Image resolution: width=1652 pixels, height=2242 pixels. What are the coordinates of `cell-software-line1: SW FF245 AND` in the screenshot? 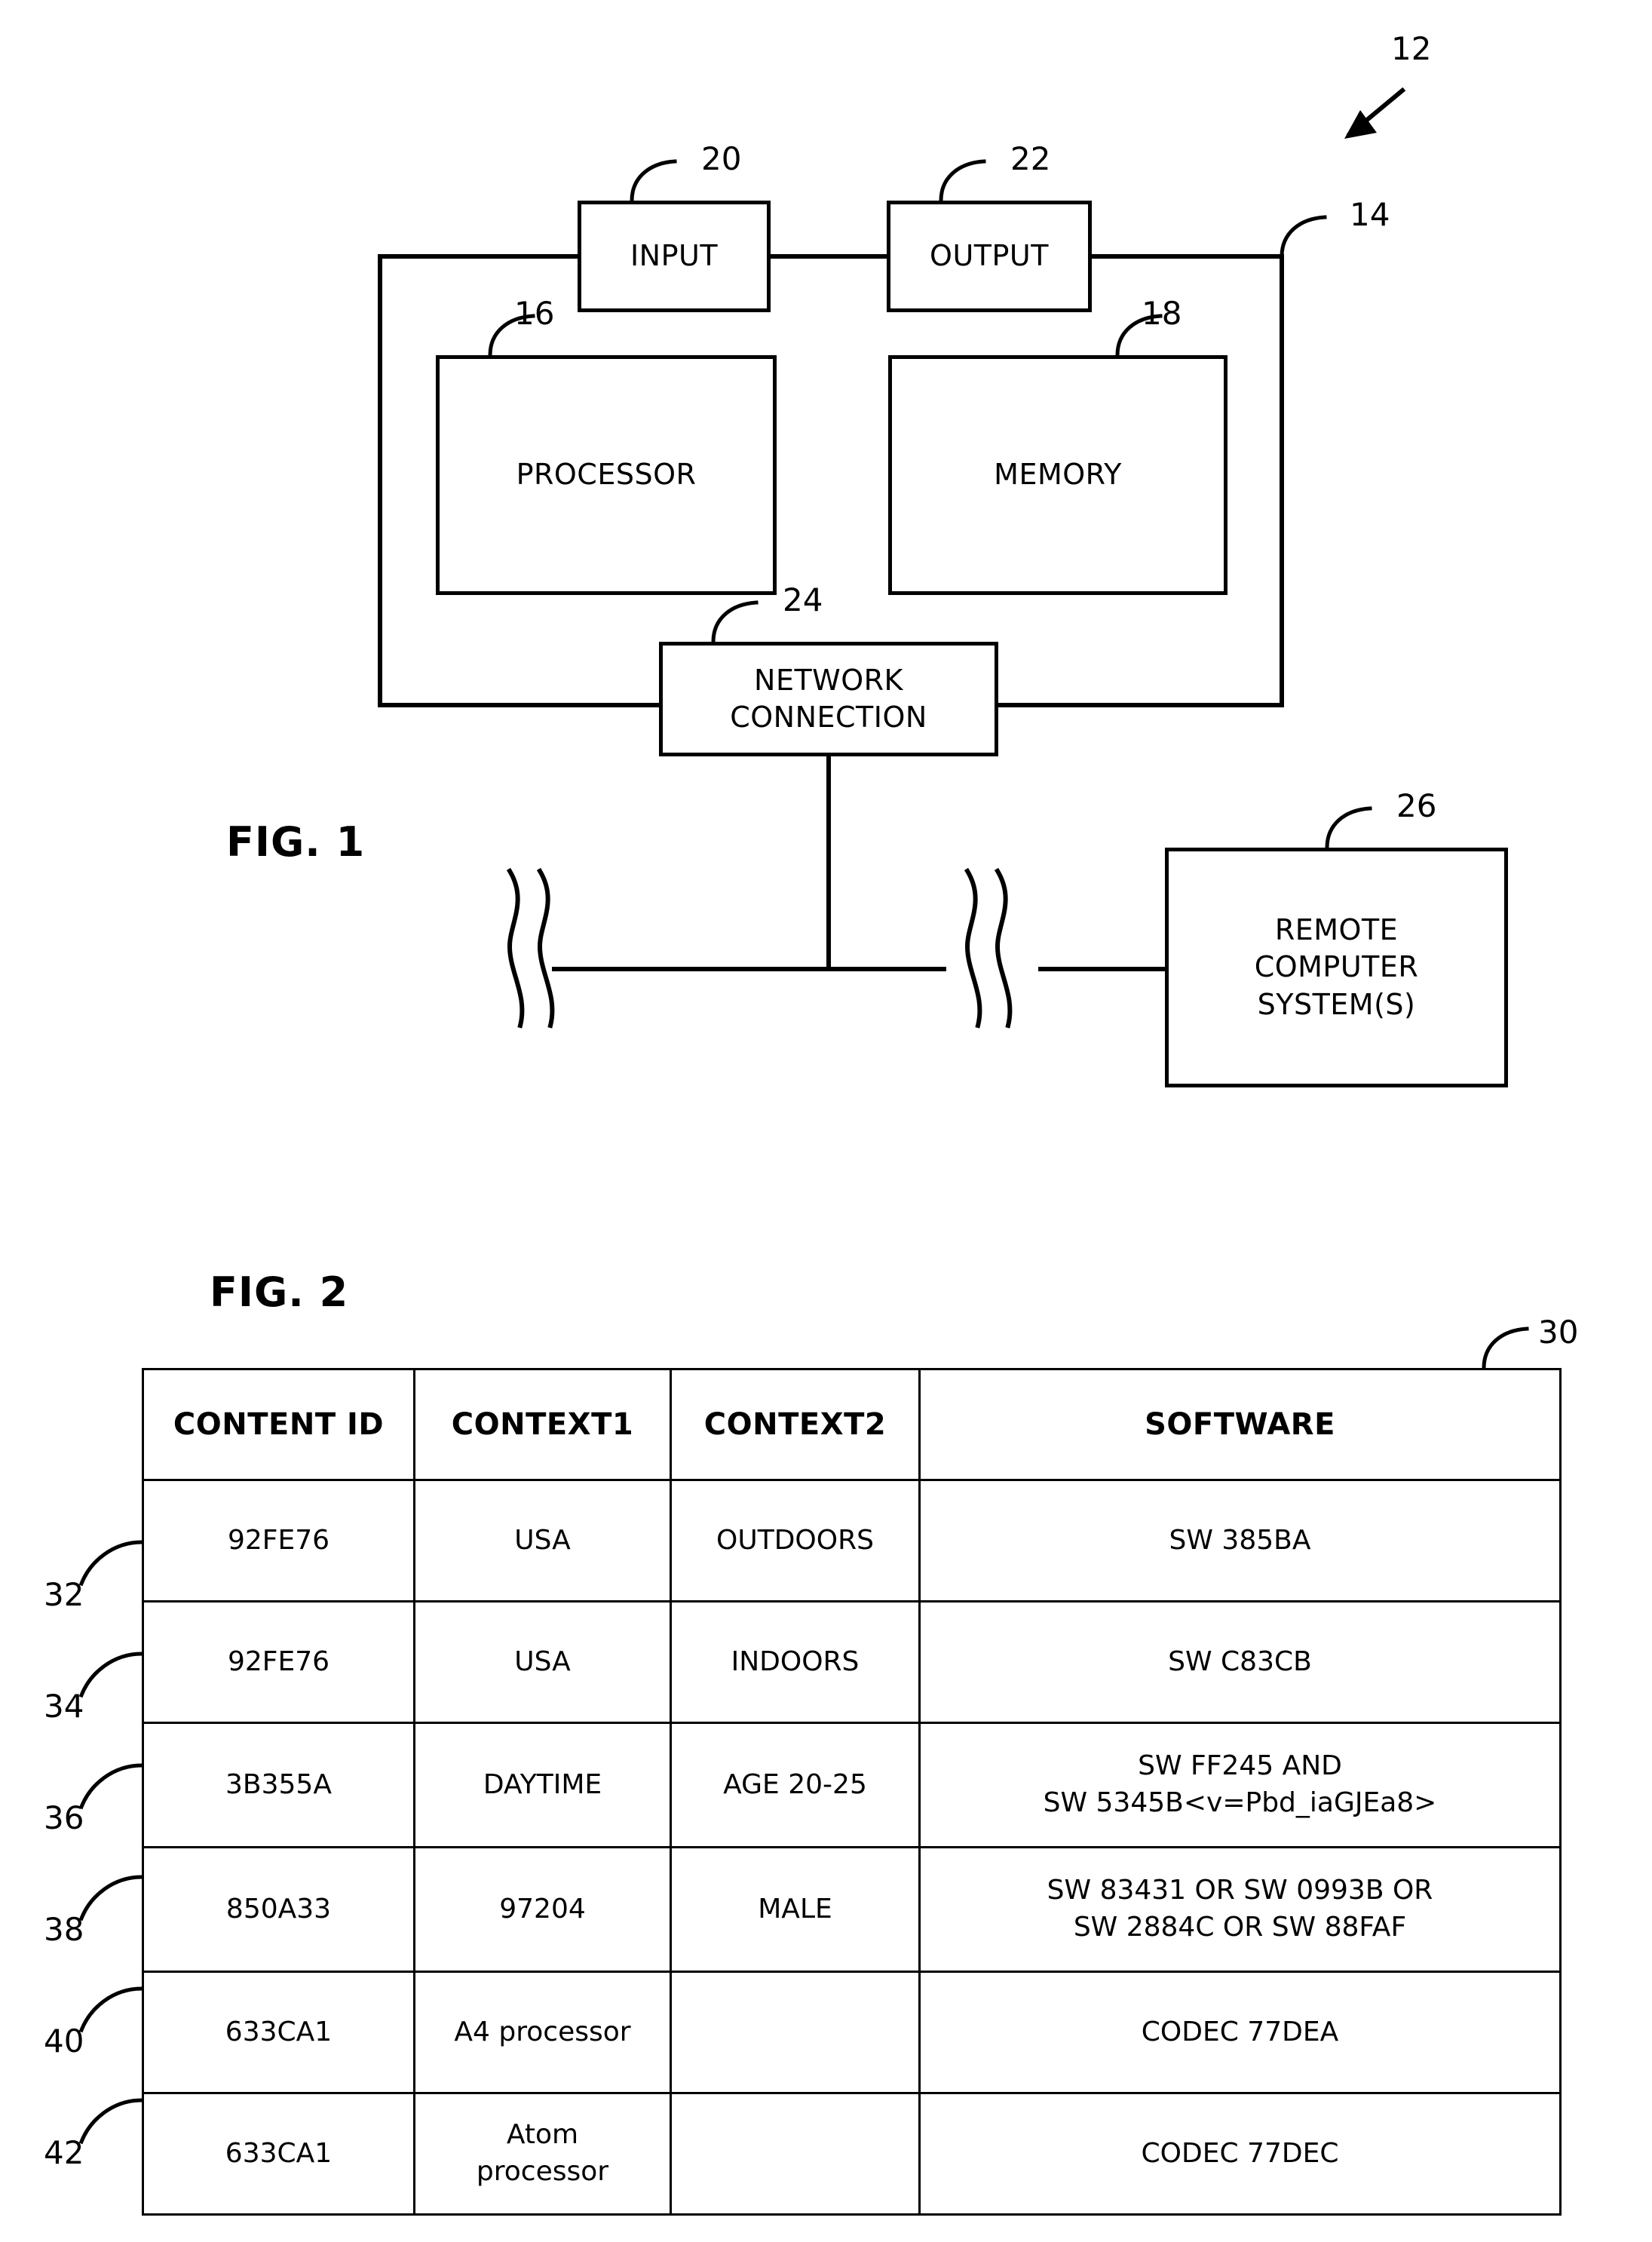 It's located at (1240, 1766).